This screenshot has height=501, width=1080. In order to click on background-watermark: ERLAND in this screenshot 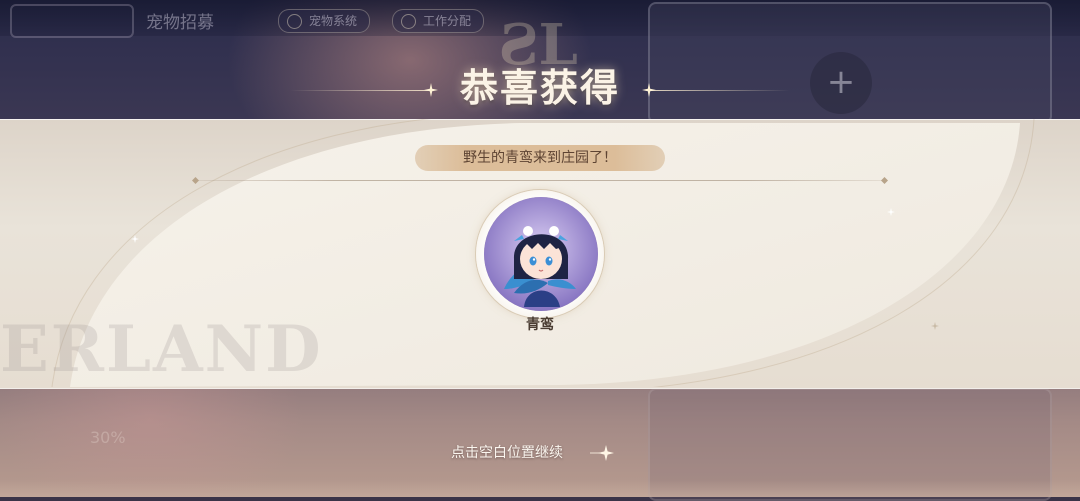, I will do `click(161, 349)`.